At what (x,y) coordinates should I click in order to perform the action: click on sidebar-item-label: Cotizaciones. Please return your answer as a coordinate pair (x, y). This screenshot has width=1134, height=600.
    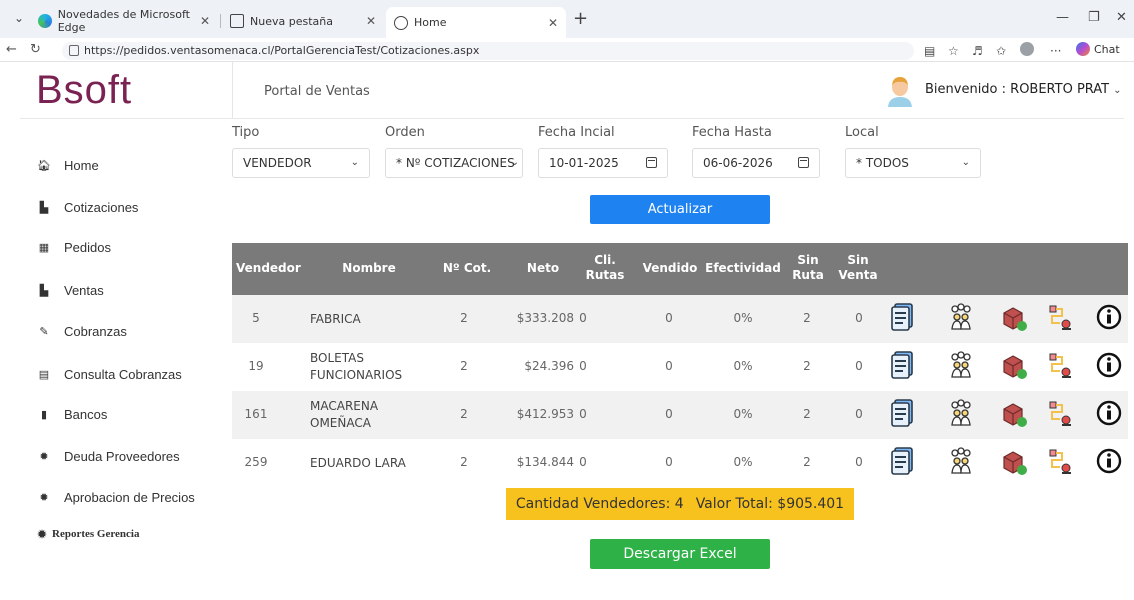
    Looking at the image, I should click on (101, 207).